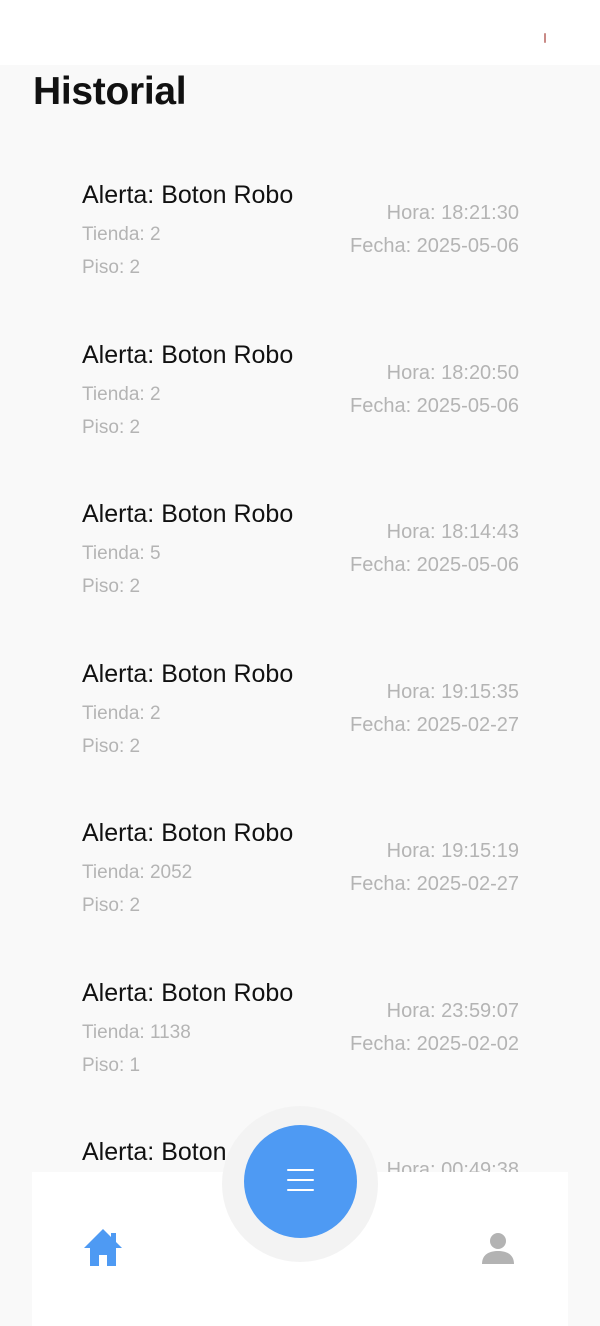  I want to click on home-icon, so click(103, 1247).